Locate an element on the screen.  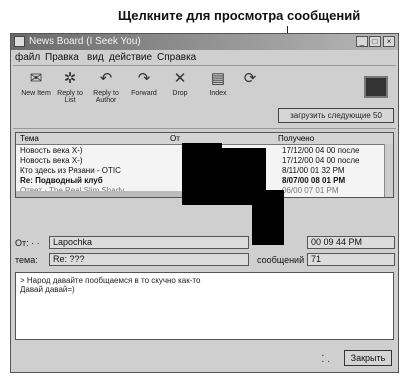
refresh-icon: ⟳ is located at coordinates (250, 78).